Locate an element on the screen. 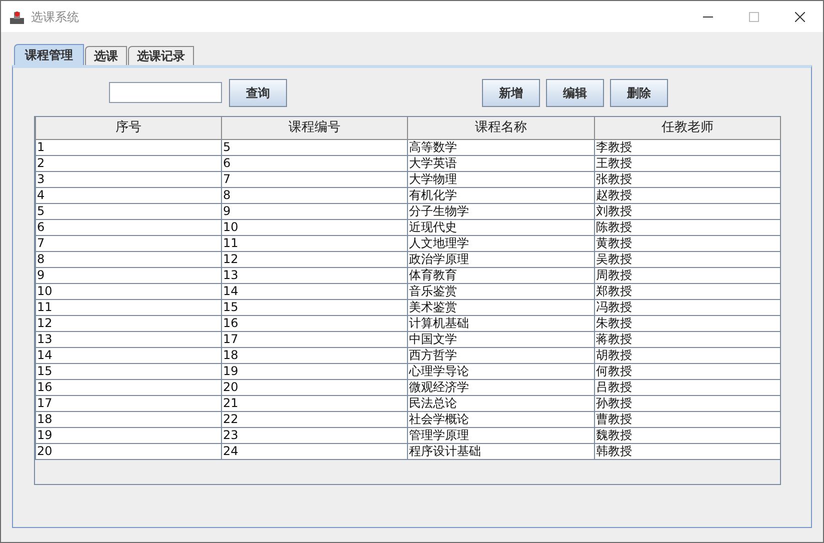 The height and width of the screenshot is (543, 824). tab: 课程管理 is located at coordinates (49, 54).